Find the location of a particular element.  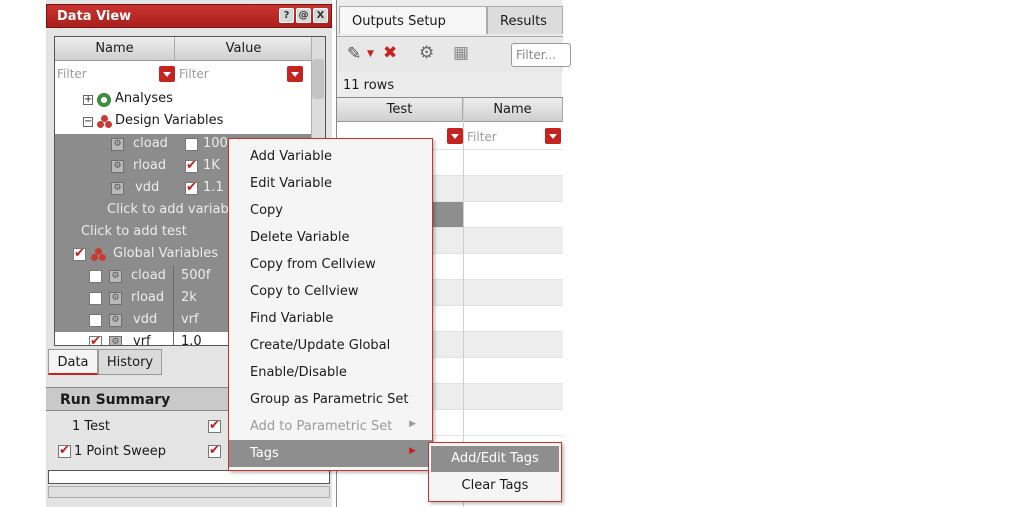

tree-item-analyses: + Analyses is located at coordinates (184, 100).